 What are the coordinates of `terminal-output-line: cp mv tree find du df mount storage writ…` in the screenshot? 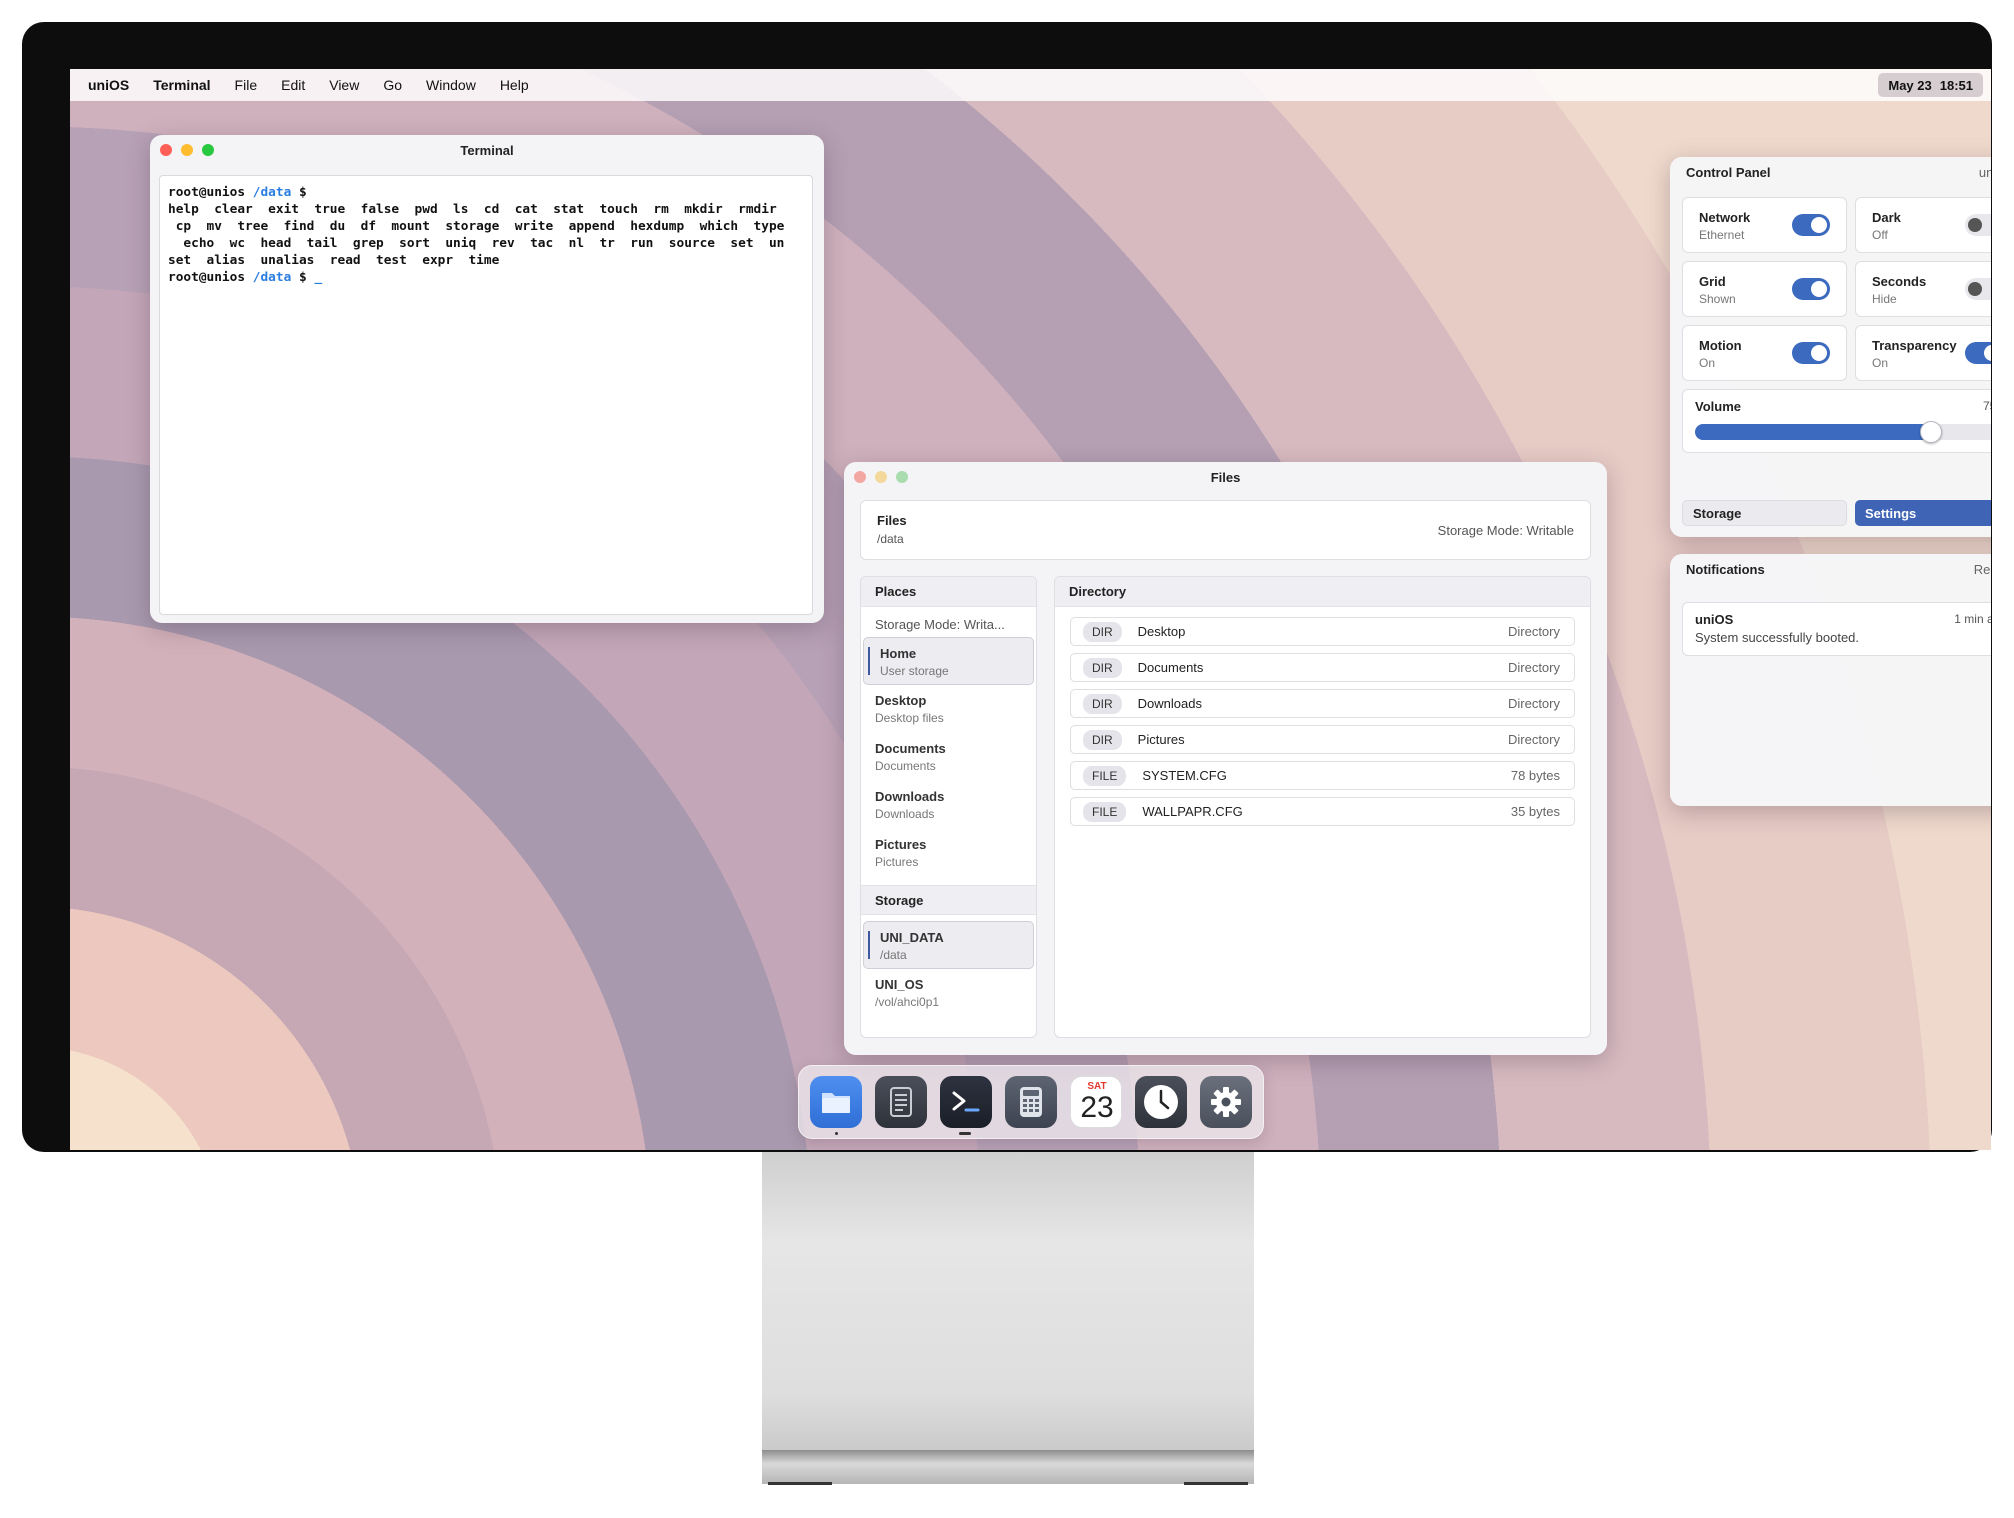 It's located at (476, 226).